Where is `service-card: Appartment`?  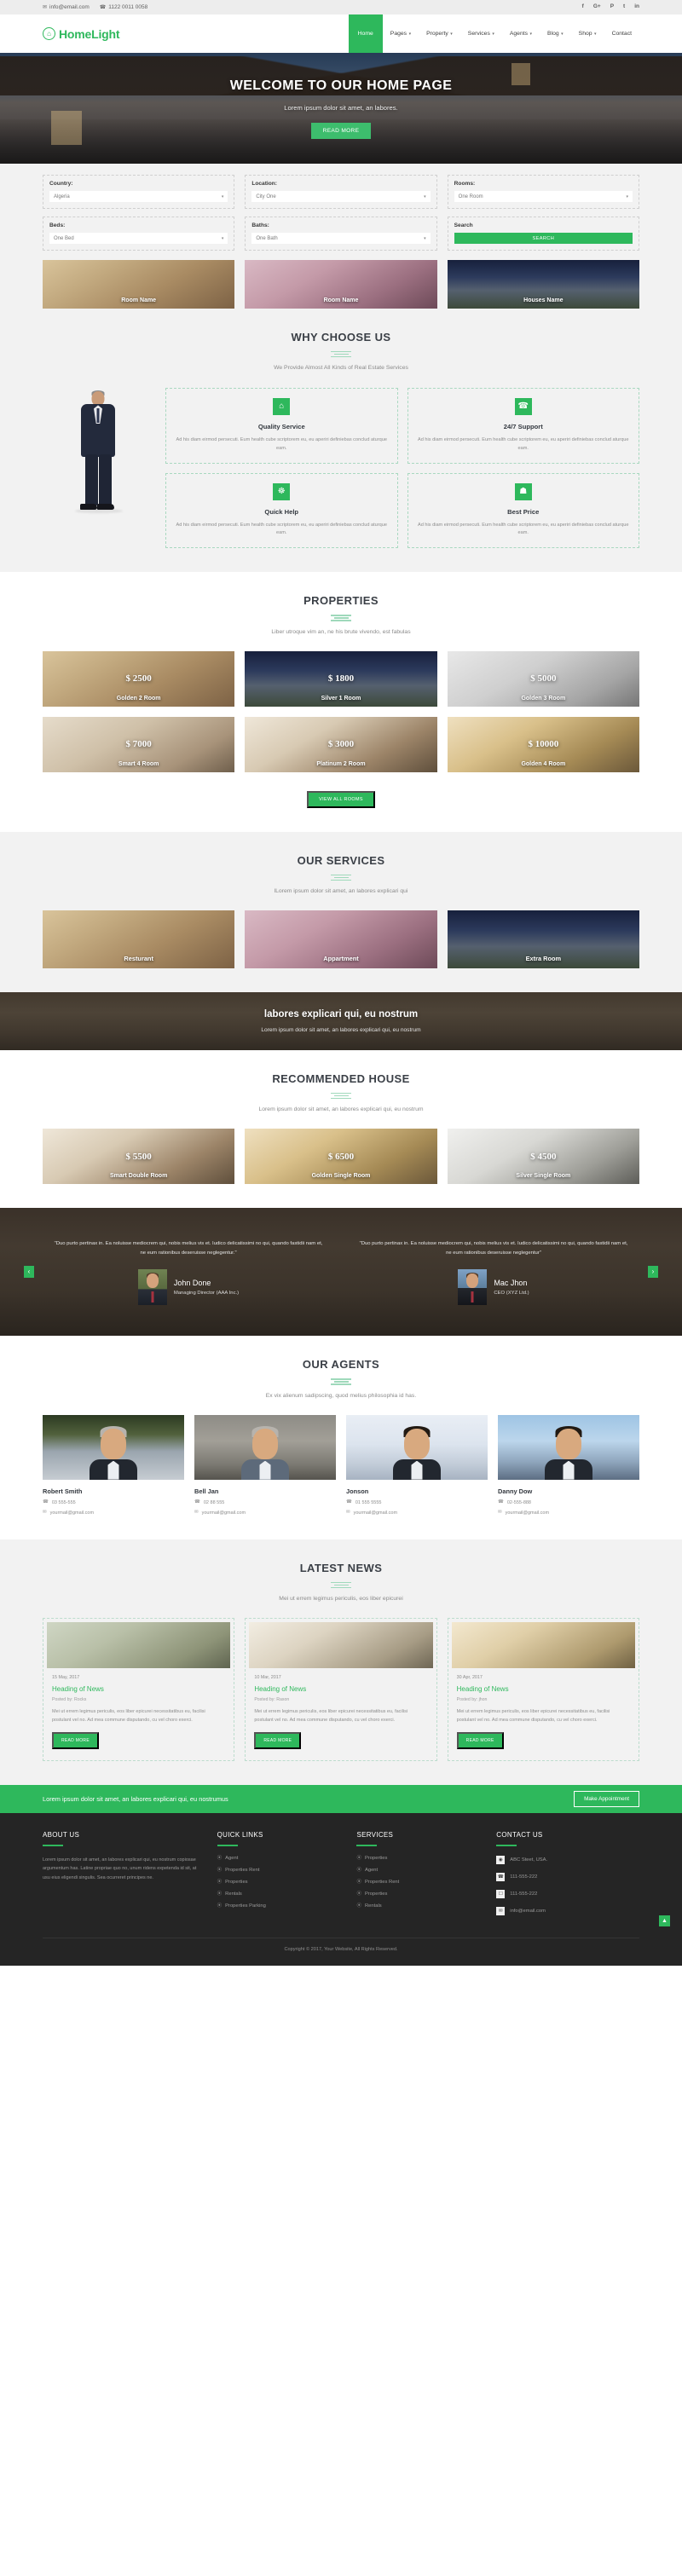
service-card: Appartment is located at coordinates (341, 939).